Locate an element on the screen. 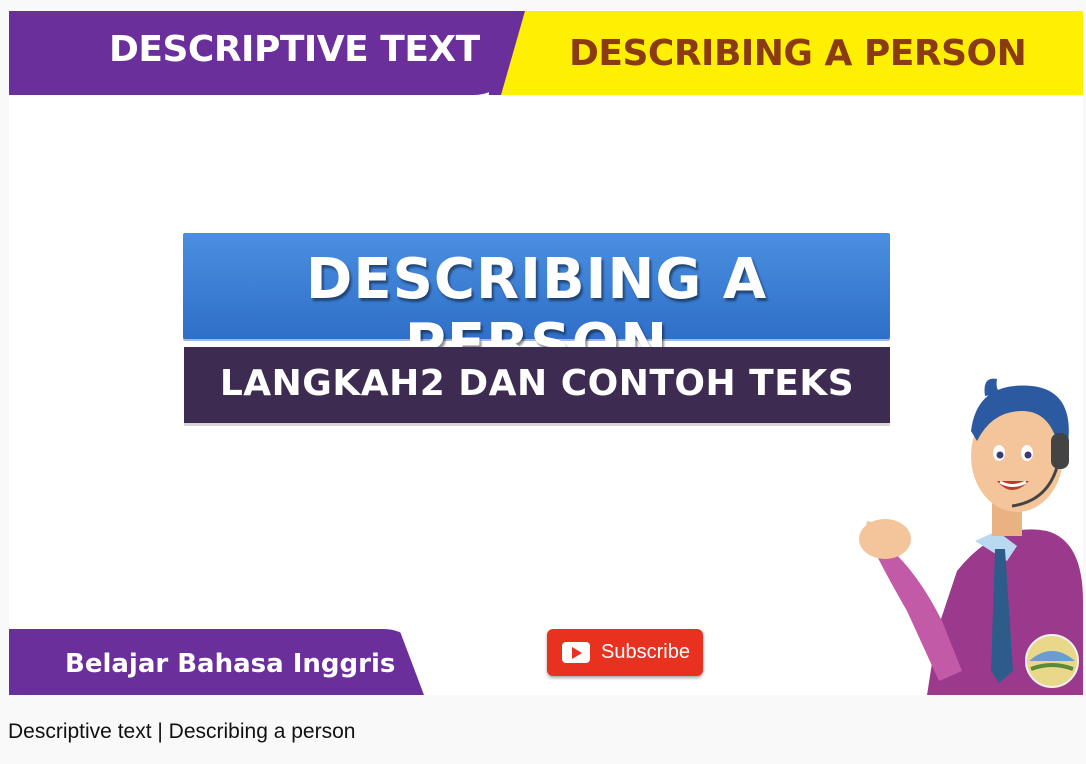 Image resolution: width=1086 pixels, height=764 pixels. main-title-banner: DESCRIBING A PERSON is located at coordinates (536, 305).